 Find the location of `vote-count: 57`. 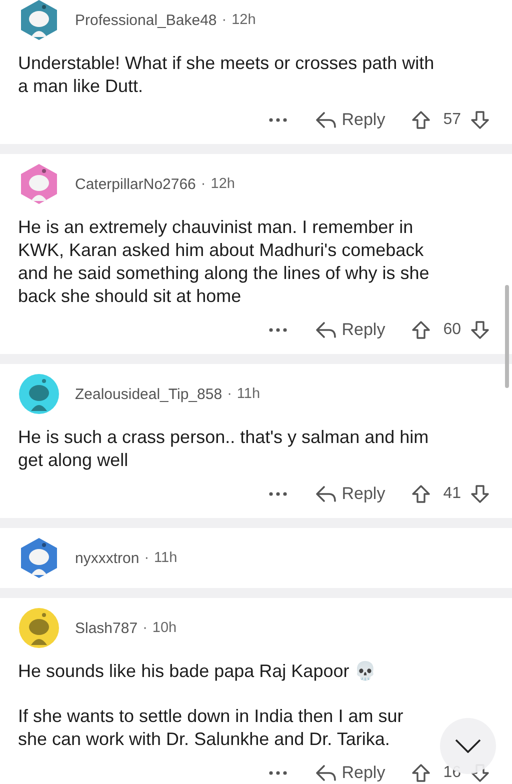

vote-count: 57 is located at coordinates (452, 120).